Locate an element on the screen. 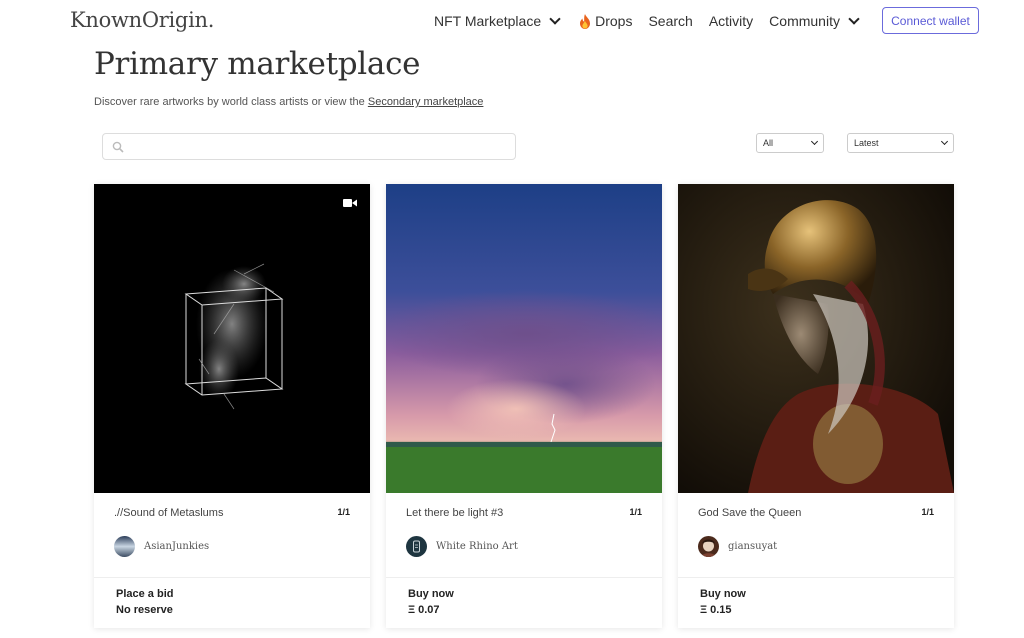  nav-activity: Activity is located at coordinates (731, 21).